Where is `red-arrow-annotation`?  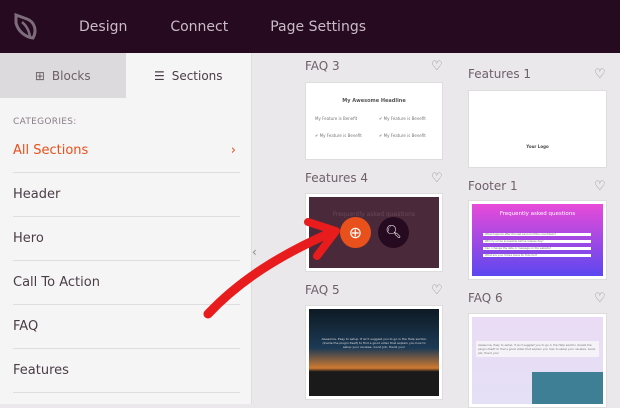
red-arrow-annotation is located at coordinates (271, 268).